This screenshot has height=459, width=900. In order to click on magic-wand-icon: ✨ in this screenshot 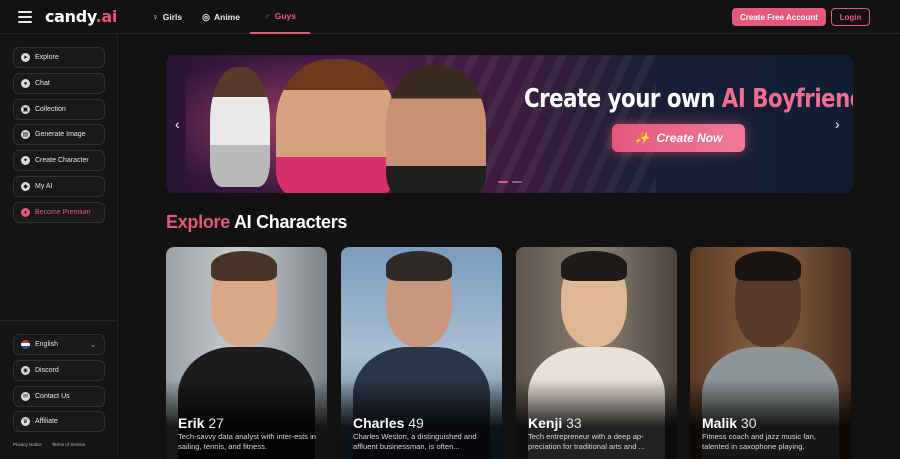, I will do `click(642, 138)`.